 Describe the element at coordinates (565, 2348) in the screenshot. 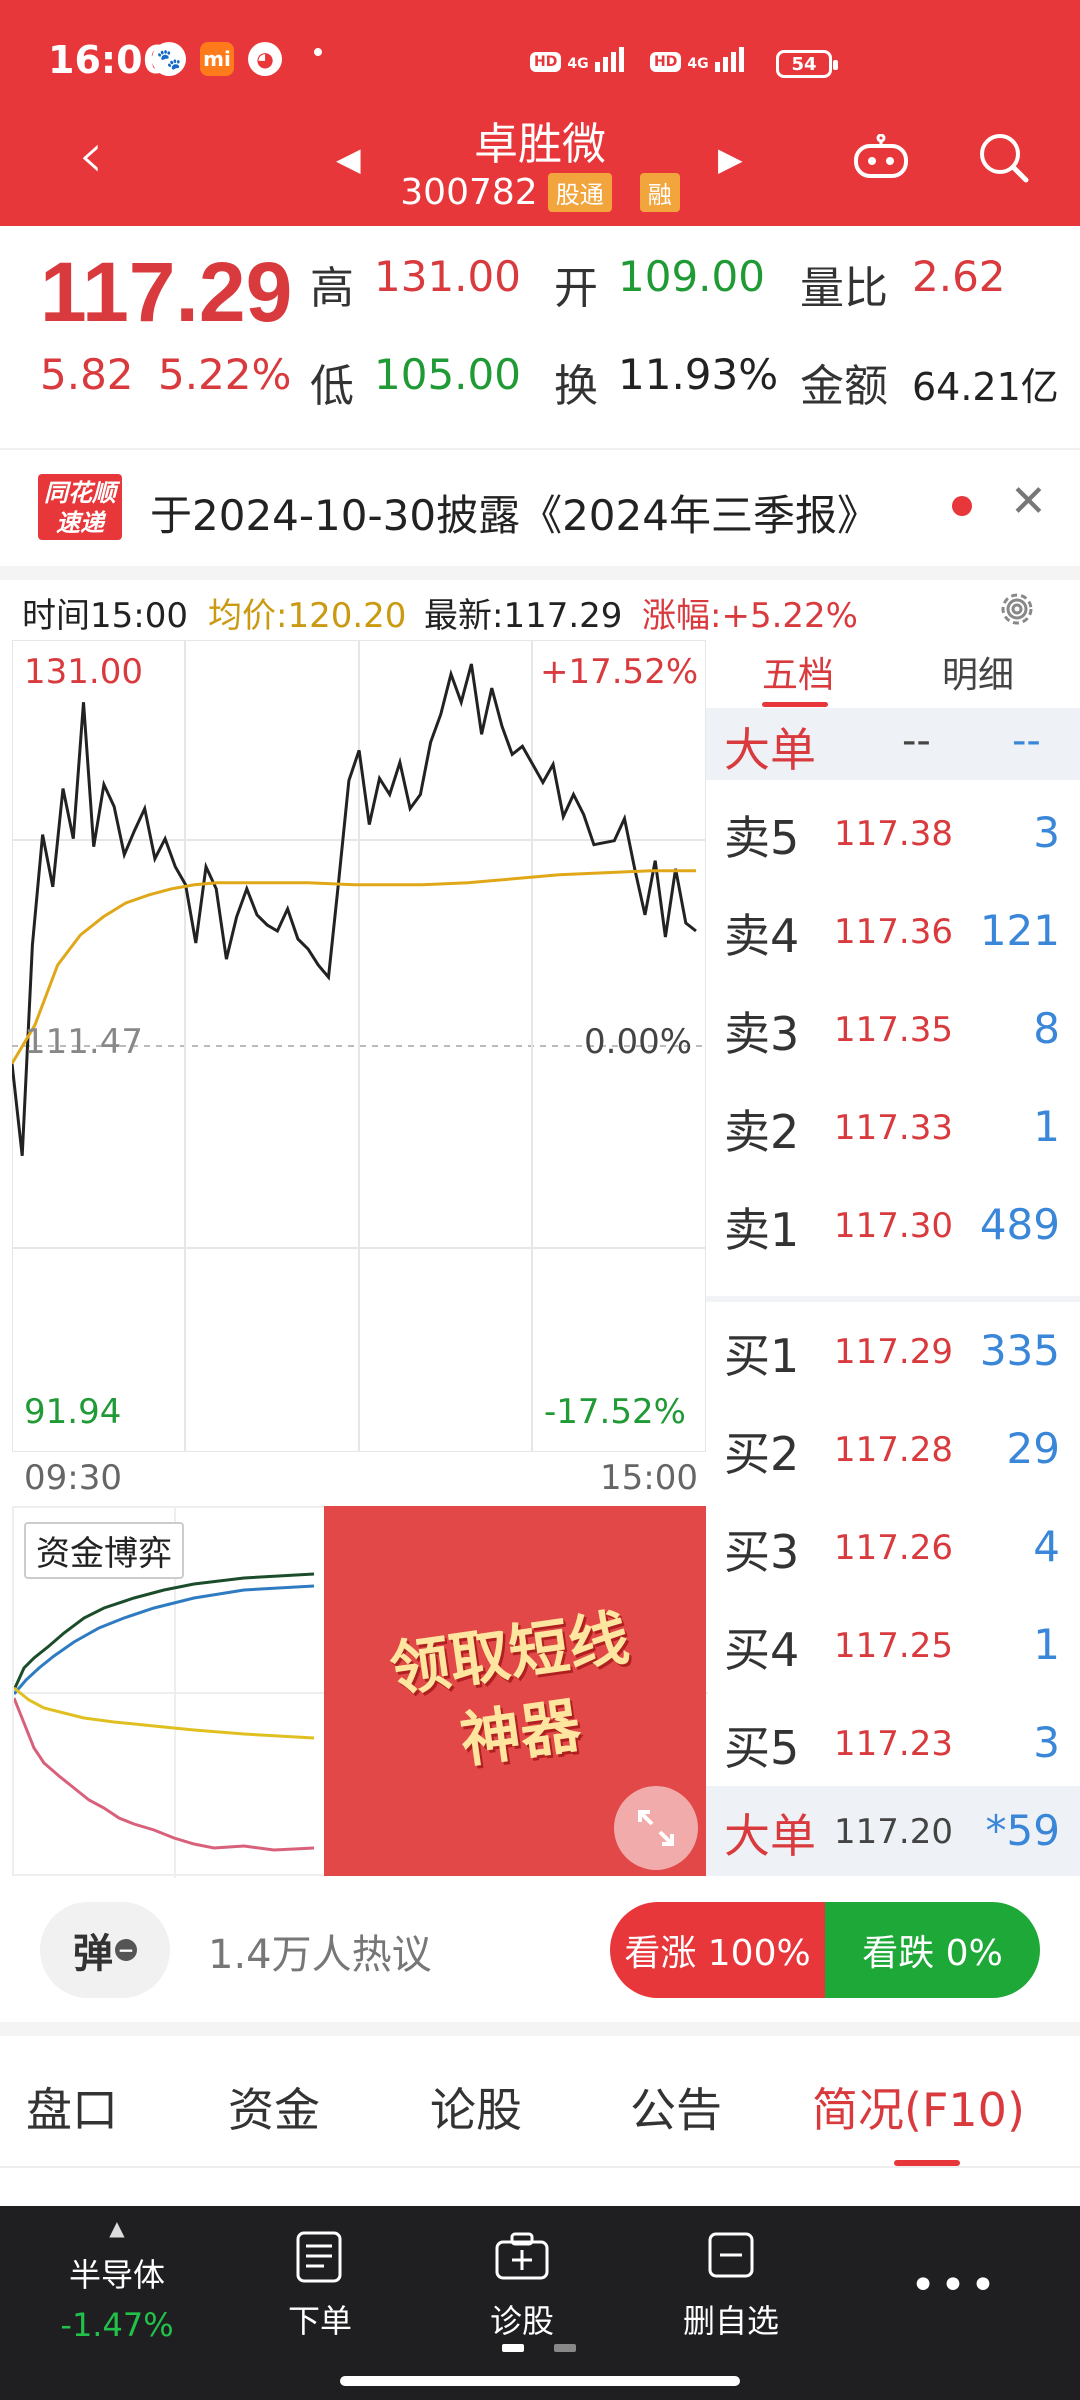

I see `page-indicator` at that location.